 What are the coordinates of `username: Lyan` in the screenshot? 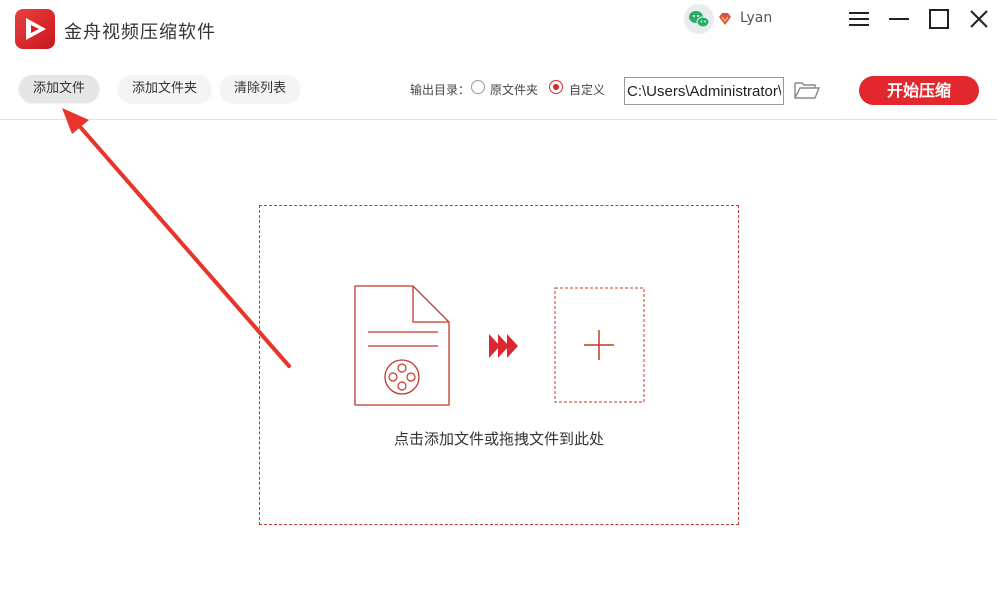 It's located at (756, 18).